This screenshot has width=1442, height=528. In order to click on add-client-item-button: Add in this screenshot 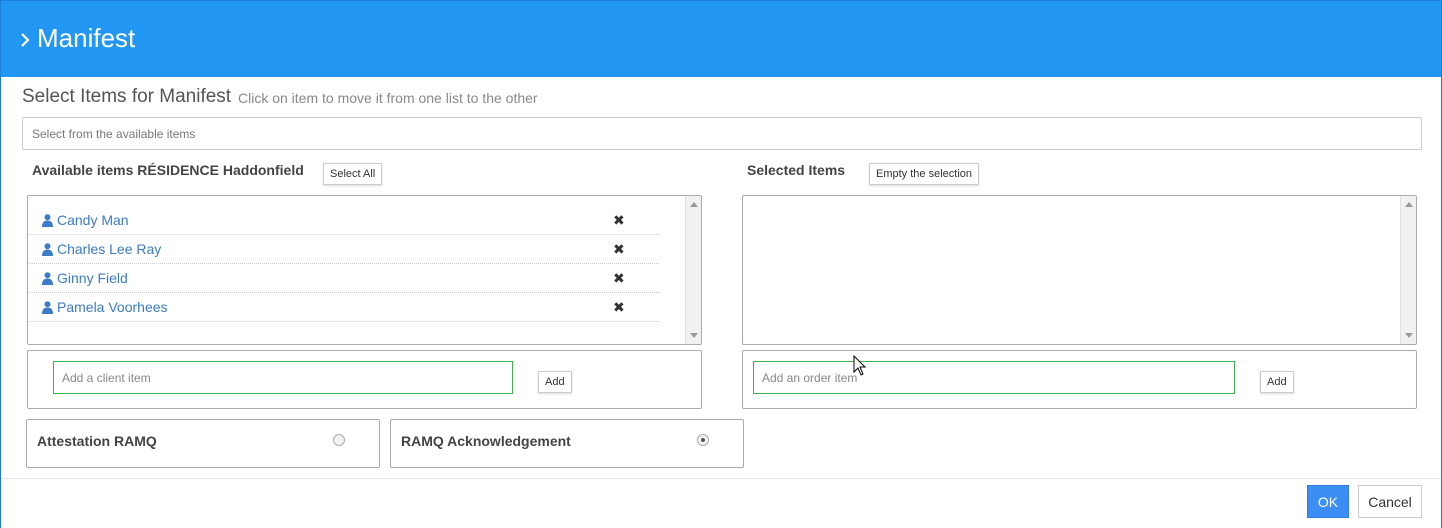, I will do `click(555, 382)`.